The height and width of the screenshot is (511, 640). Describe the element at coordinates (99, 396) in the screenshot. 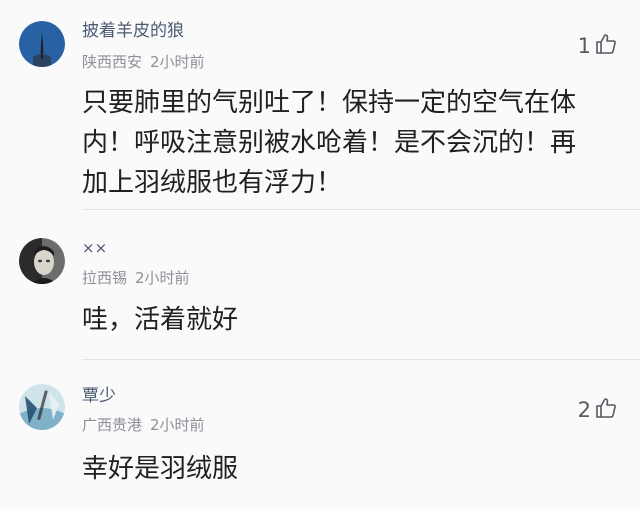

I see `username: 覃少` at that location.